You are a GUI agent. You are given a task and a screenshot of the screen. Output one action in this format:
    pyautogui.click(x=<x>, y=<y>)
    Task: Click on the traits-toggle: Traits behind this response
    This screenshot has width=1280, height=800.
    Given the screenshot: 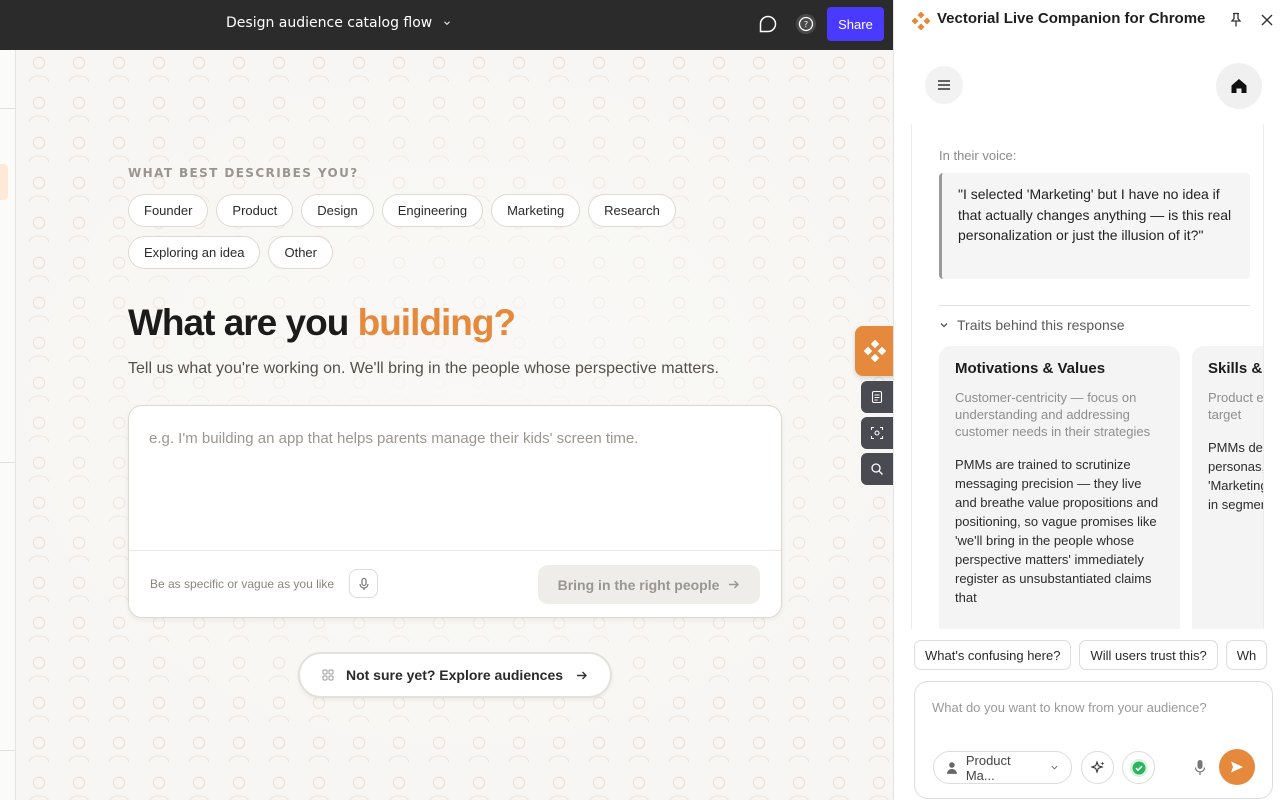 What is the action you would take?
    pyautogui.click(x=1032, y=325)
    